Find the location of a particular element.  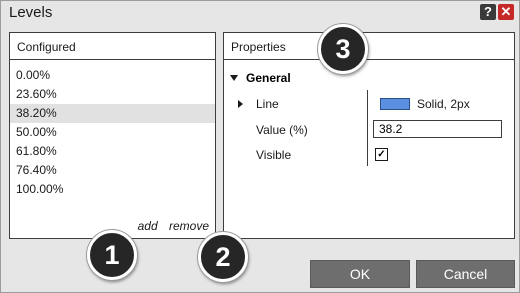

line-style-value: Solid, 2px is located at coordinates (443, 104).